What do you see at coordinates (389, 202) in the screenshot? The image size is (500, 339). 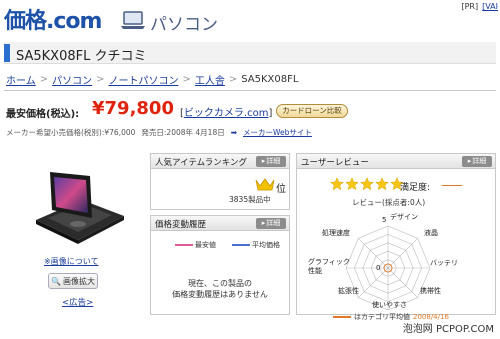 I see `review-count: レビュー(採点者:0人)` at bounding box center [389, 202].